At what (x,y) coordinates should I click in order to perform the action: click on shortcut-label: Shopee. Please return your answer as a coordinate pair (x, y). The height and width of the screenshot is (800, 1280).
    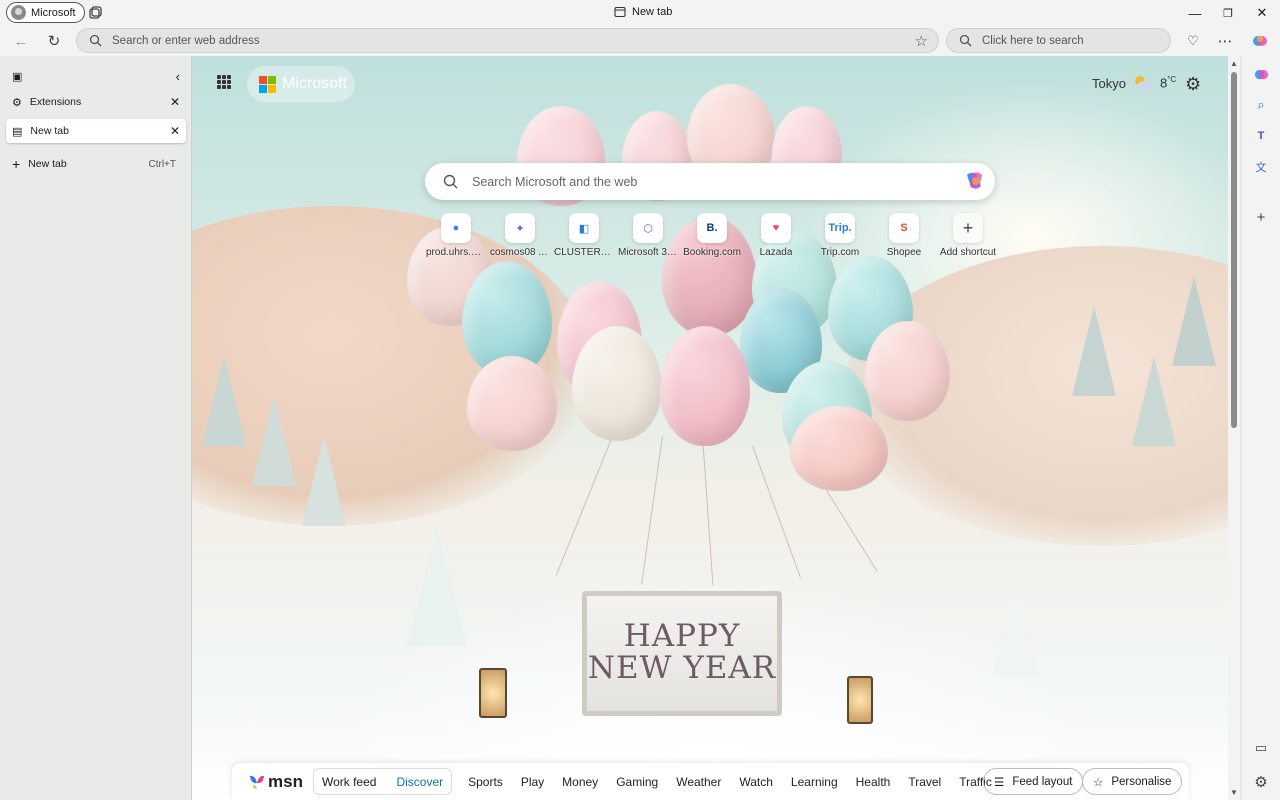
    Looking at the image, I should click on (904, 252).